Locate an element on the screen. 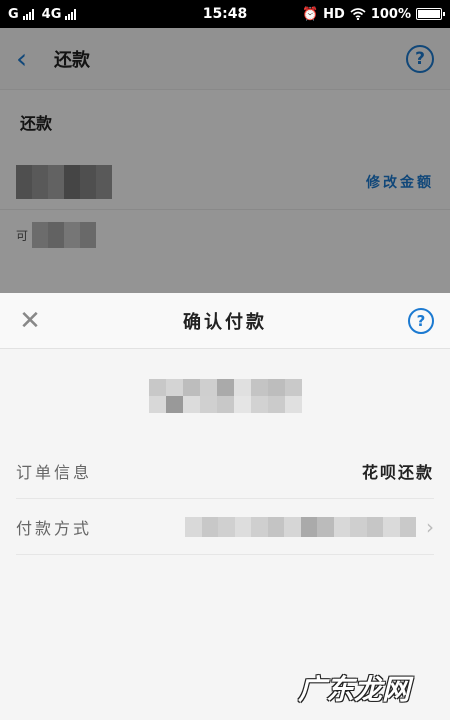 This screenshot has width=450, height=720. chevron-right-icon: › is located at coordinates (430, 526).